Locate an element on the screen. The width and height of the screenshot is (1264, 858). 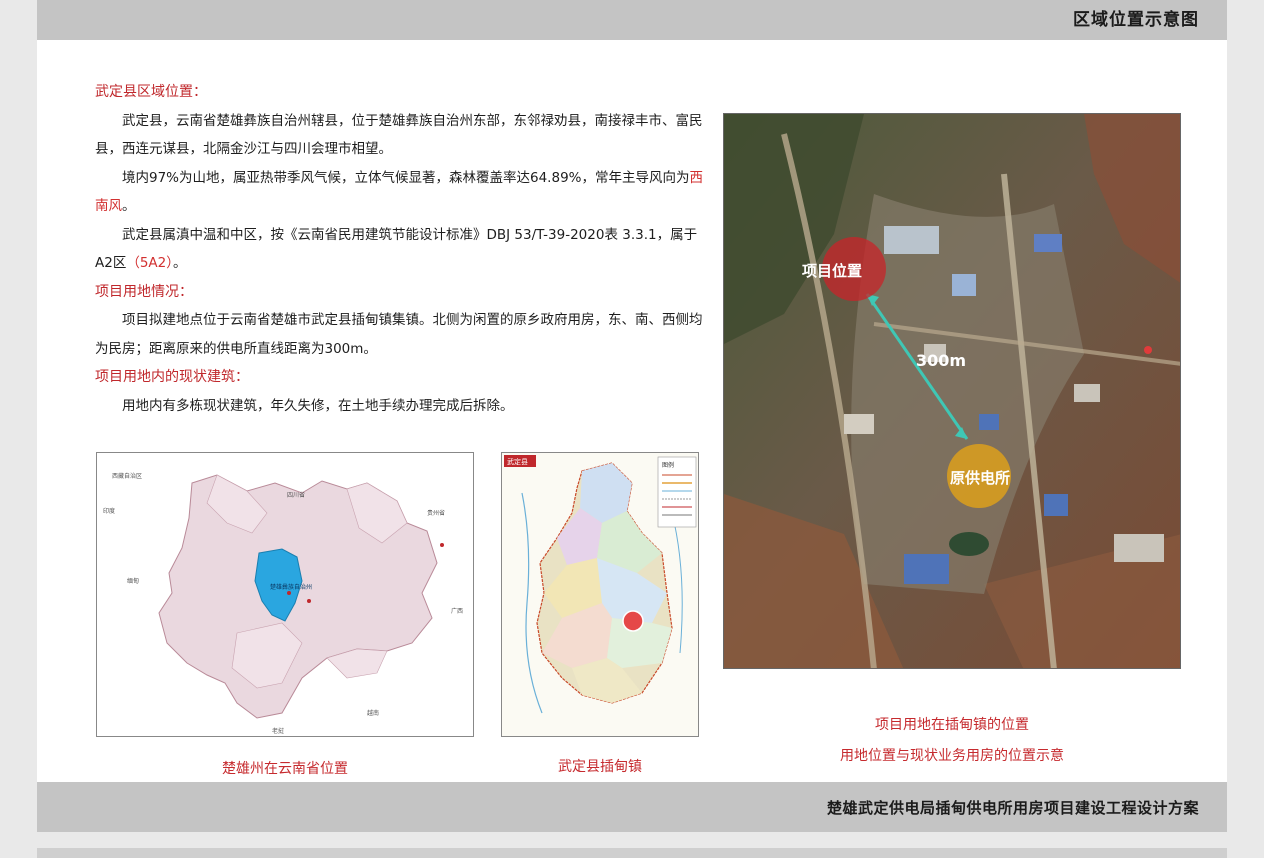
zone-highlight: （5A2） is located at coordinates (149, 263).